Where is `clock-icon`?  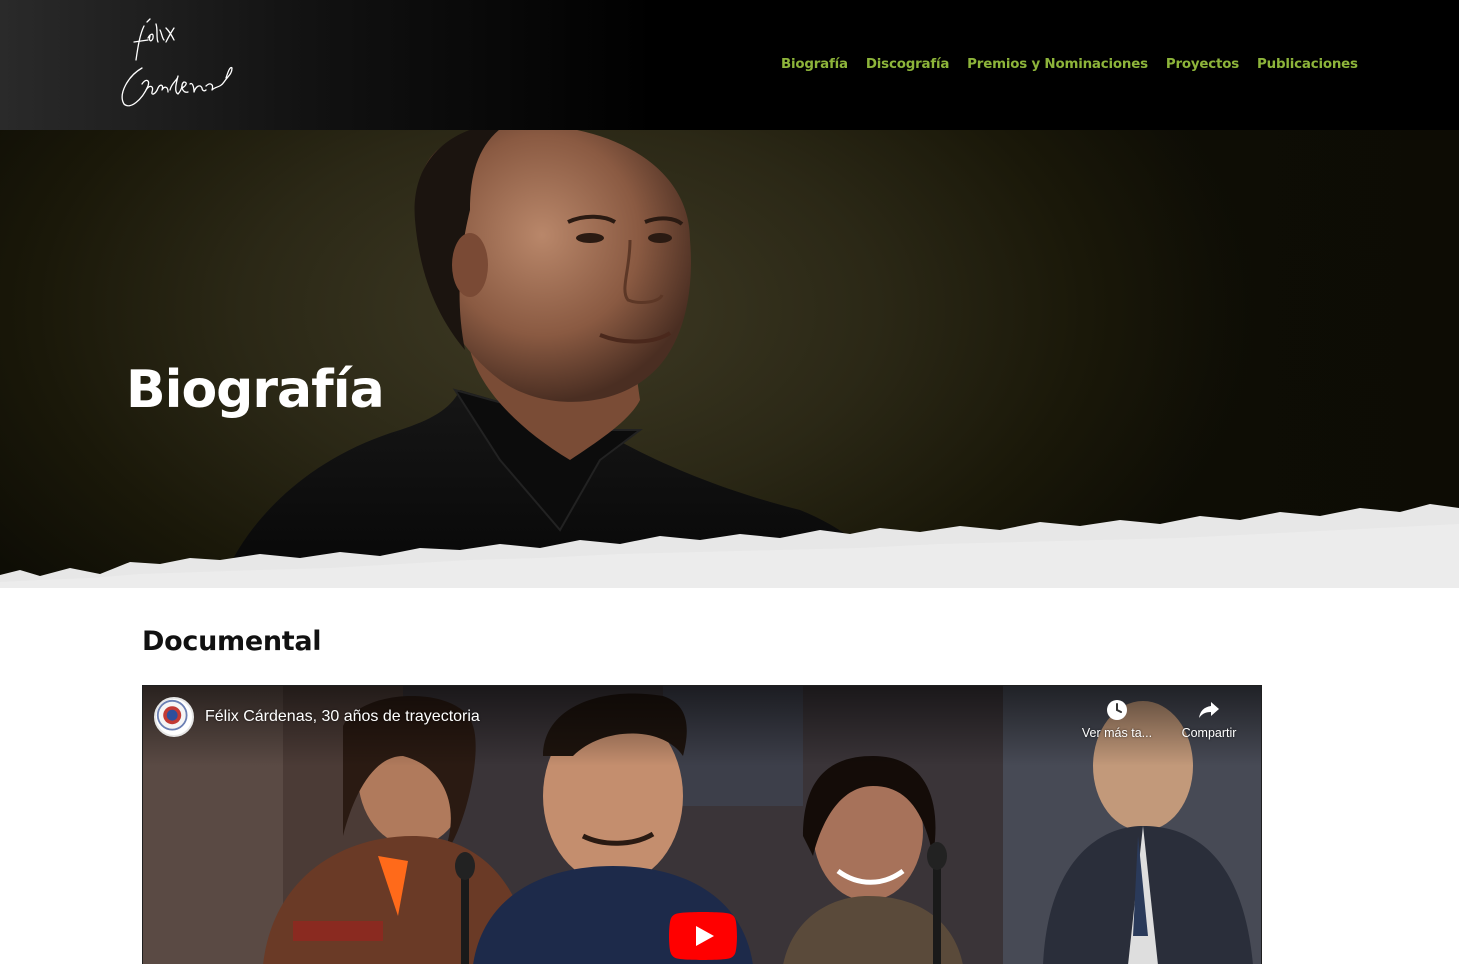
clock-icon is located at coordinates (1117, 710).